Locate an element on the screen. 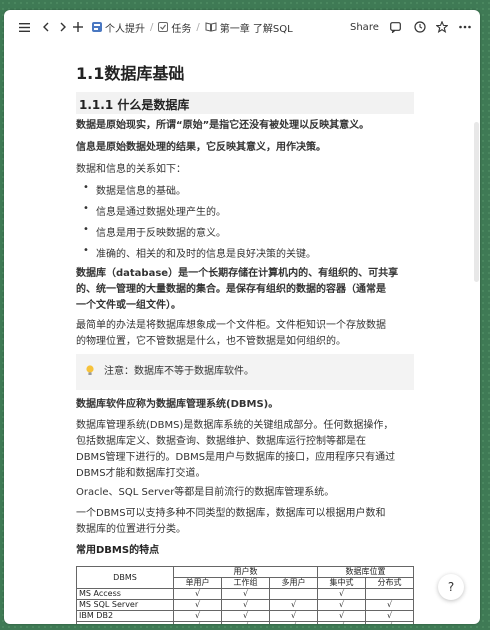  help-question-icon: ? is located at coordinates (451, 587).